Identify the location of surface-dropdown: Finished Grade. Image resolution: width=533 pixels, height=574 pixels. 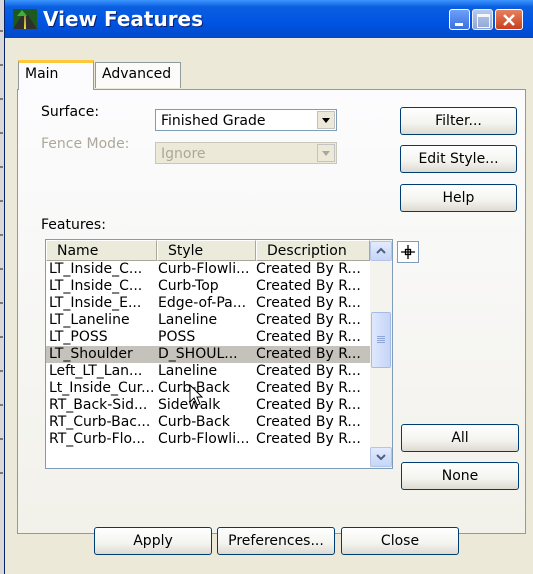
(246, 120).